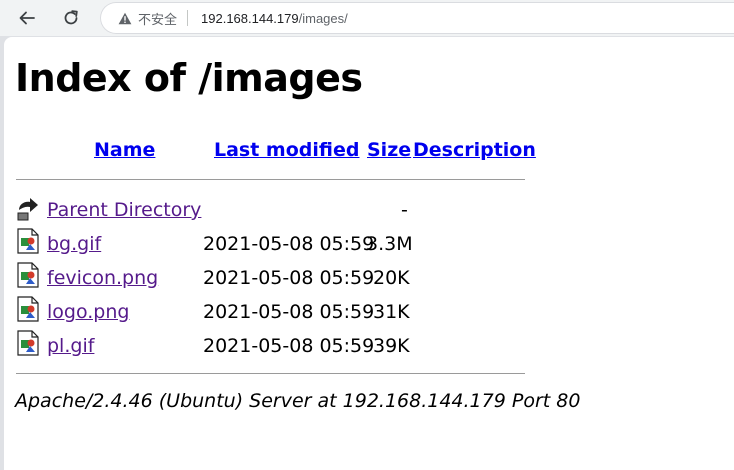 This screenshot has height=470, width=734. I want to click on back-button, so click(27, 18).